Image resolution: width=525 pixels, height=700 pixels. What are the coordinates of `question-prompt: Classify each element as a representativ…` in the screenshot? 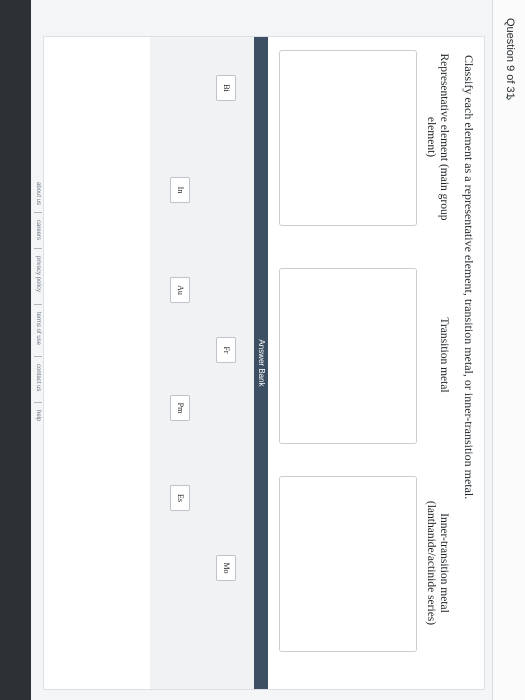 It's located at (469, 277).